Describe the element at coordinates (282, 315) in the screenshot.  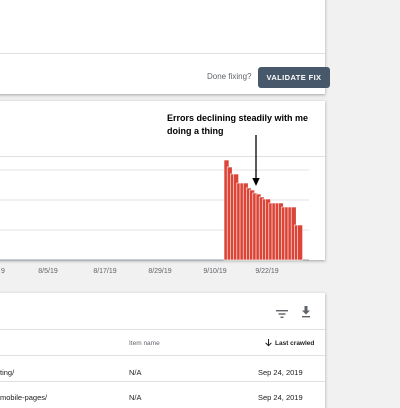
I see `filter-icon` at that location.